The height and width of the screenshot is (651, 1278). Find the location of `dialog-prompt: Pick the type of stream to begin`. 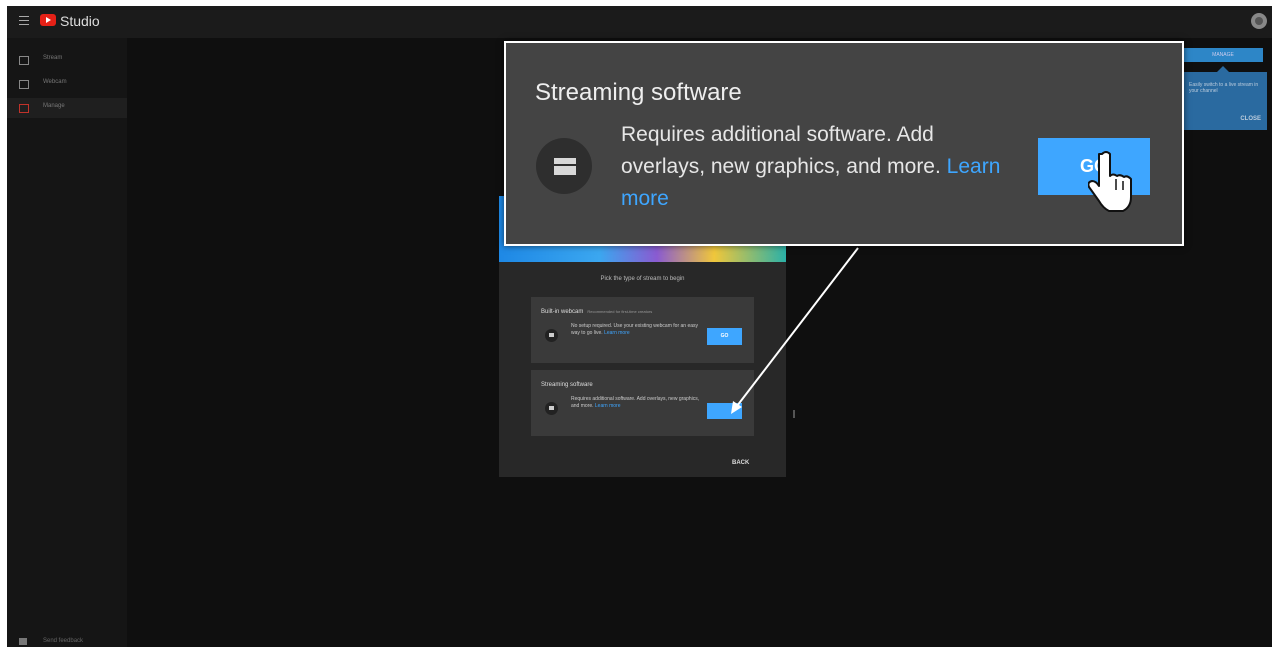

dialog-prompt: Pick the type of stream to begin is located at coordinates (642, 279).